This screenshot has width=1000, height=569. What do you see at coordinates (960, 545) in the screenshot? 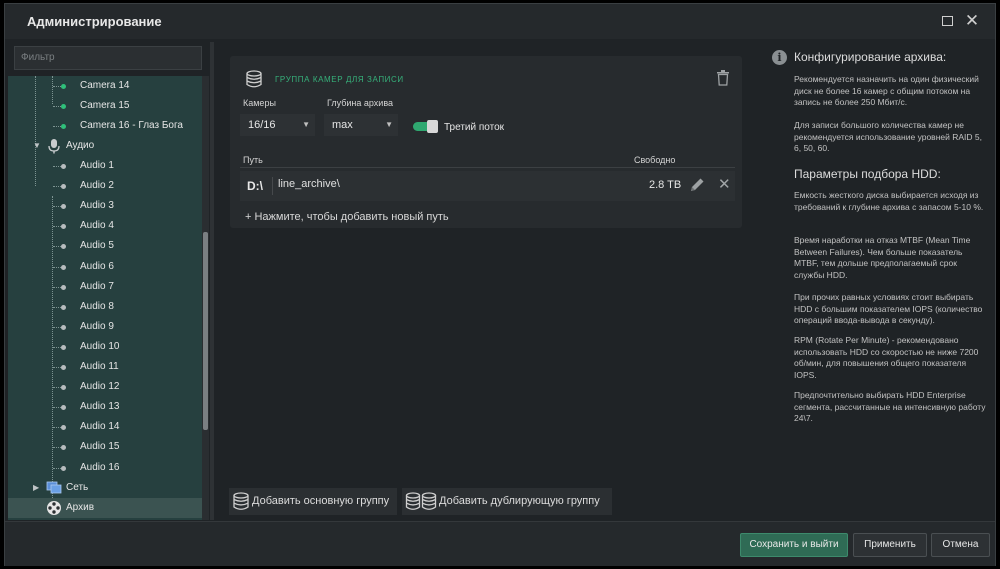
I see `cancel-button: Отмена` at bounding box center [960, 545].